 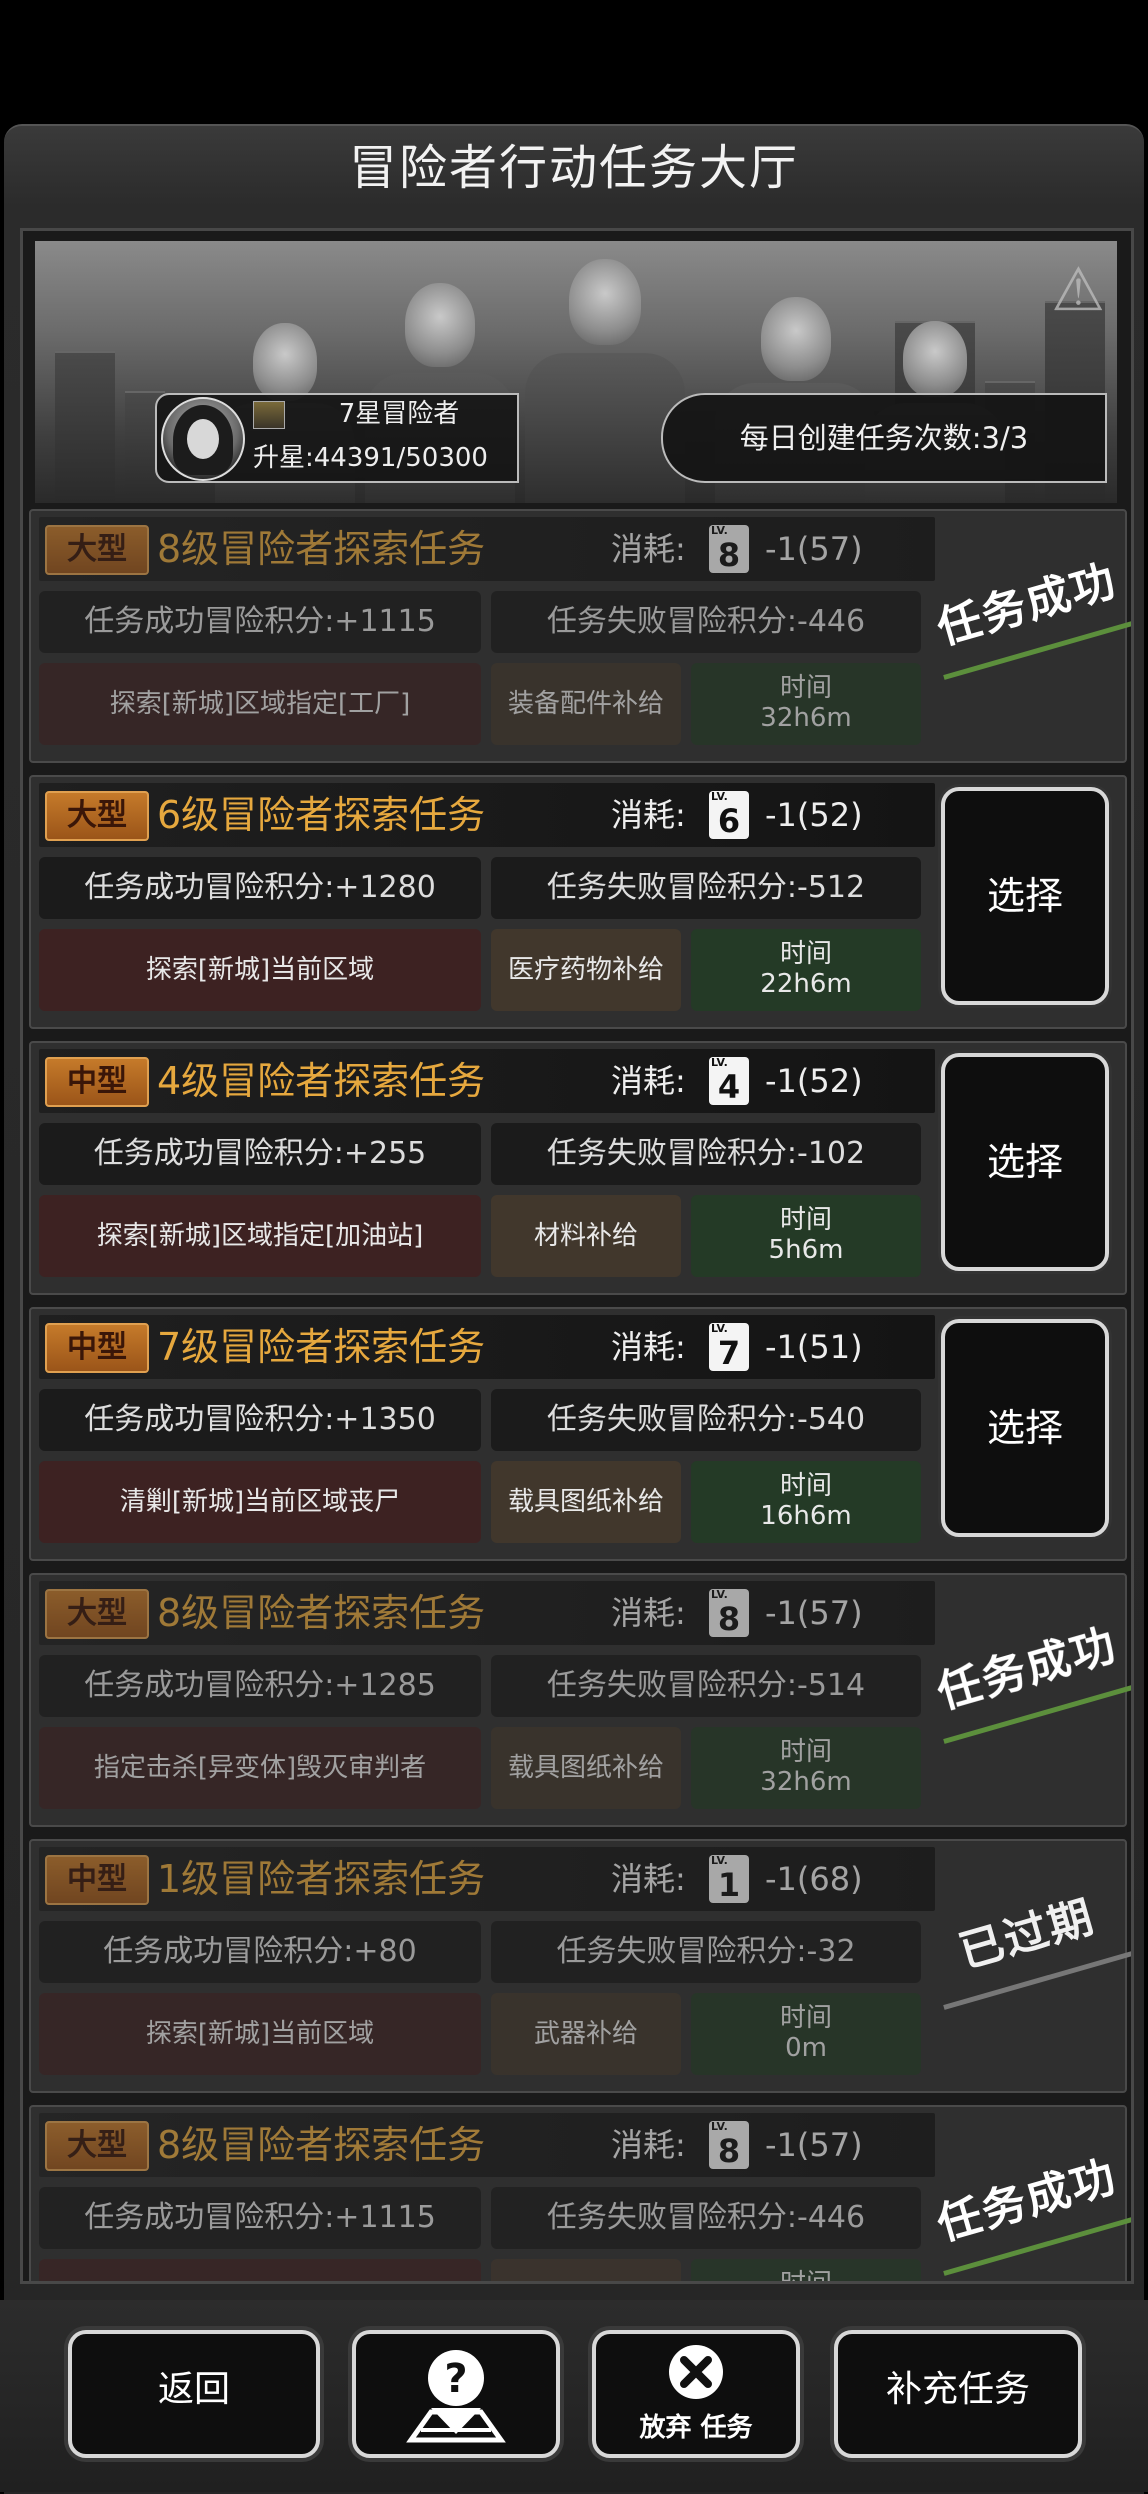 What do you see at coordinates (729, 555) in the screenshot?
I see `level-card-number: 8` at bounding box center [729, 555].